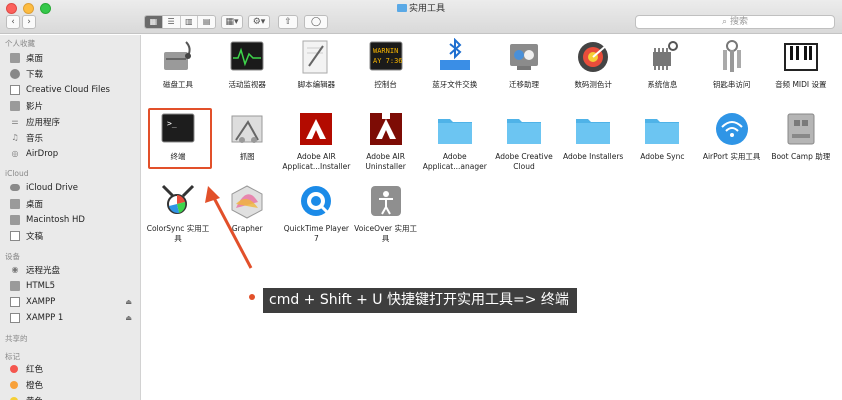 This screenshot has width=842, height=400. Describe the element at coordinates (75, 384) in the screenshot. I see `sidebar-tag-orange: 橙色` at that location.